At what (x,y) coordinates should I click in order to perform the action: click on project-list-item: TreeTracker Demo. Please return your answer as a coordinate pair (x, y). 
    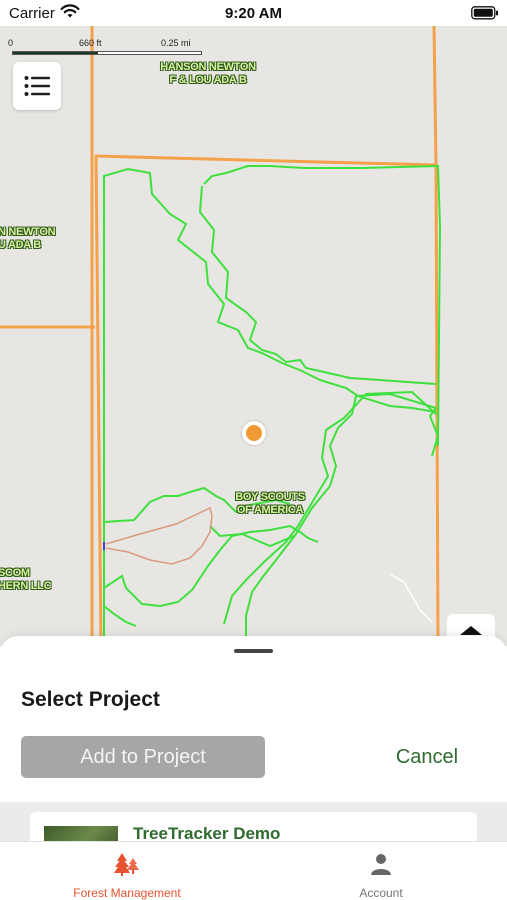
    Looking at the image, I should click on (253, 826).